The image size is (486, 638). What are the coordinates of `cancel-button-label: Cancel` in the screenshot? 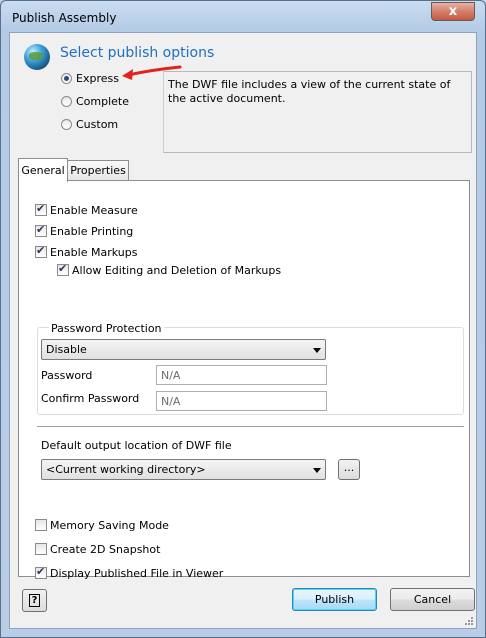 It's located at (432, 599).